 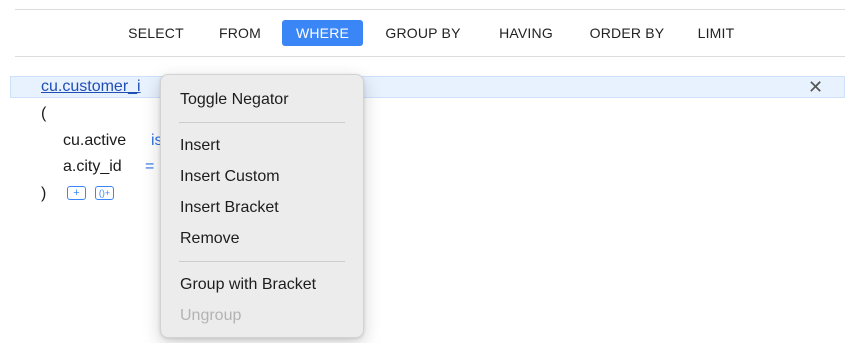 I want to click on tab-where: WHERE, so click(x=322, y=33).